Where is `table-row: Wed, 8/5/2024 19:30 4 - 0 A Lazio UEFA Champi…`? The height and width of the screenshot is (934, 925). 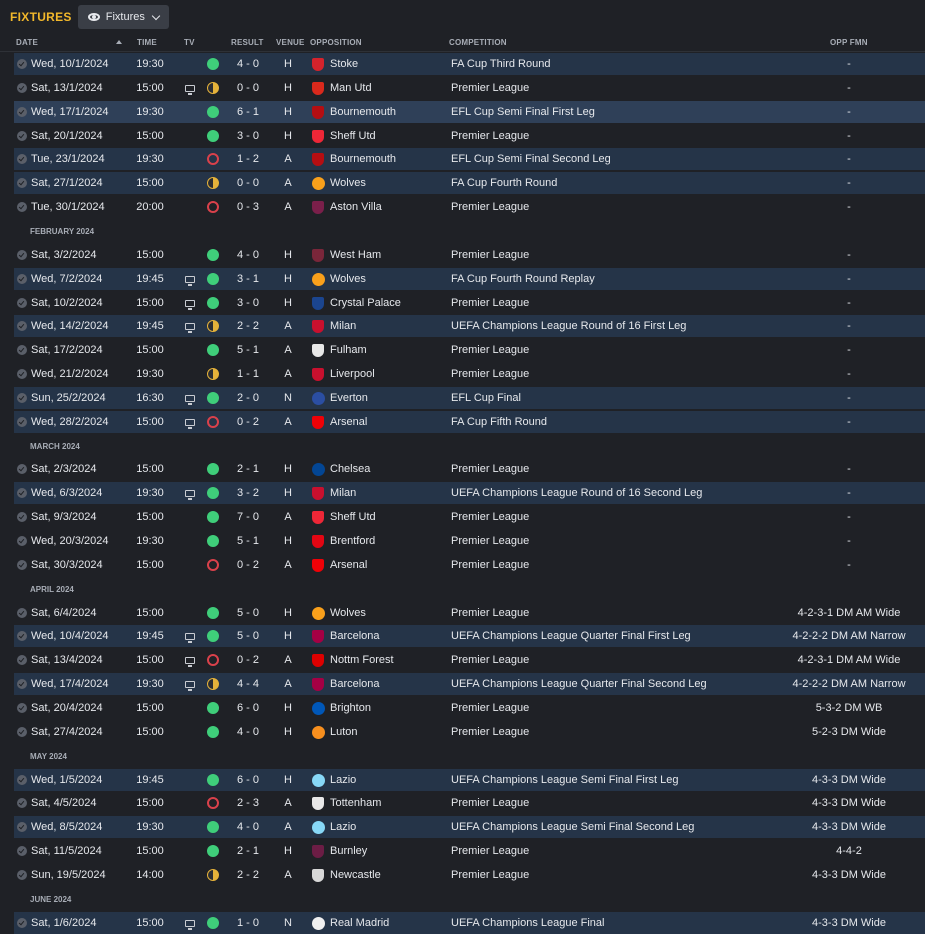 table-row: Wed, 8/5/2024 19:30 4 - 0 A Lazio UEFA Champi… is located at coordinates (469, 827).